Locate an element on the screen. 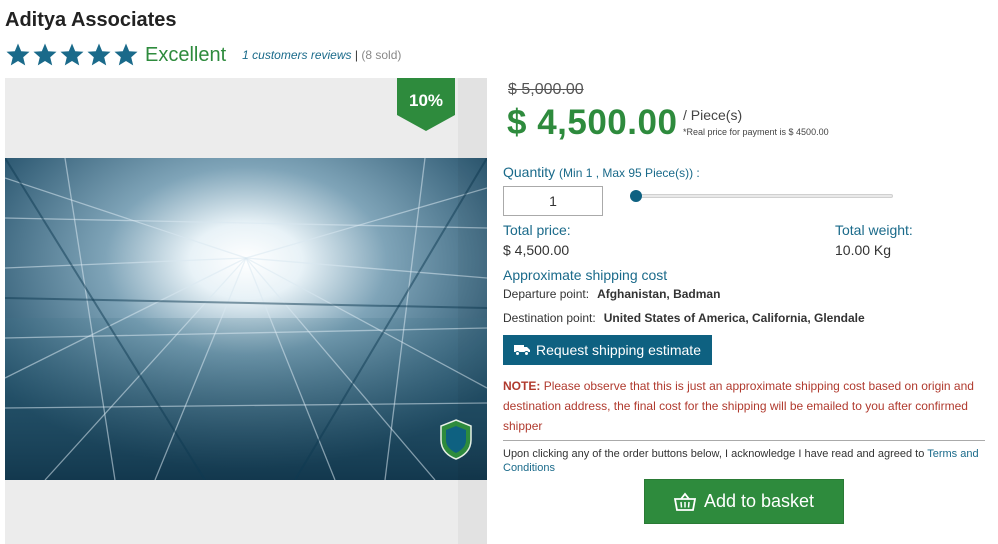 The image size is (998, 544). quantity-slider-track is located at coordinates (761, 196).